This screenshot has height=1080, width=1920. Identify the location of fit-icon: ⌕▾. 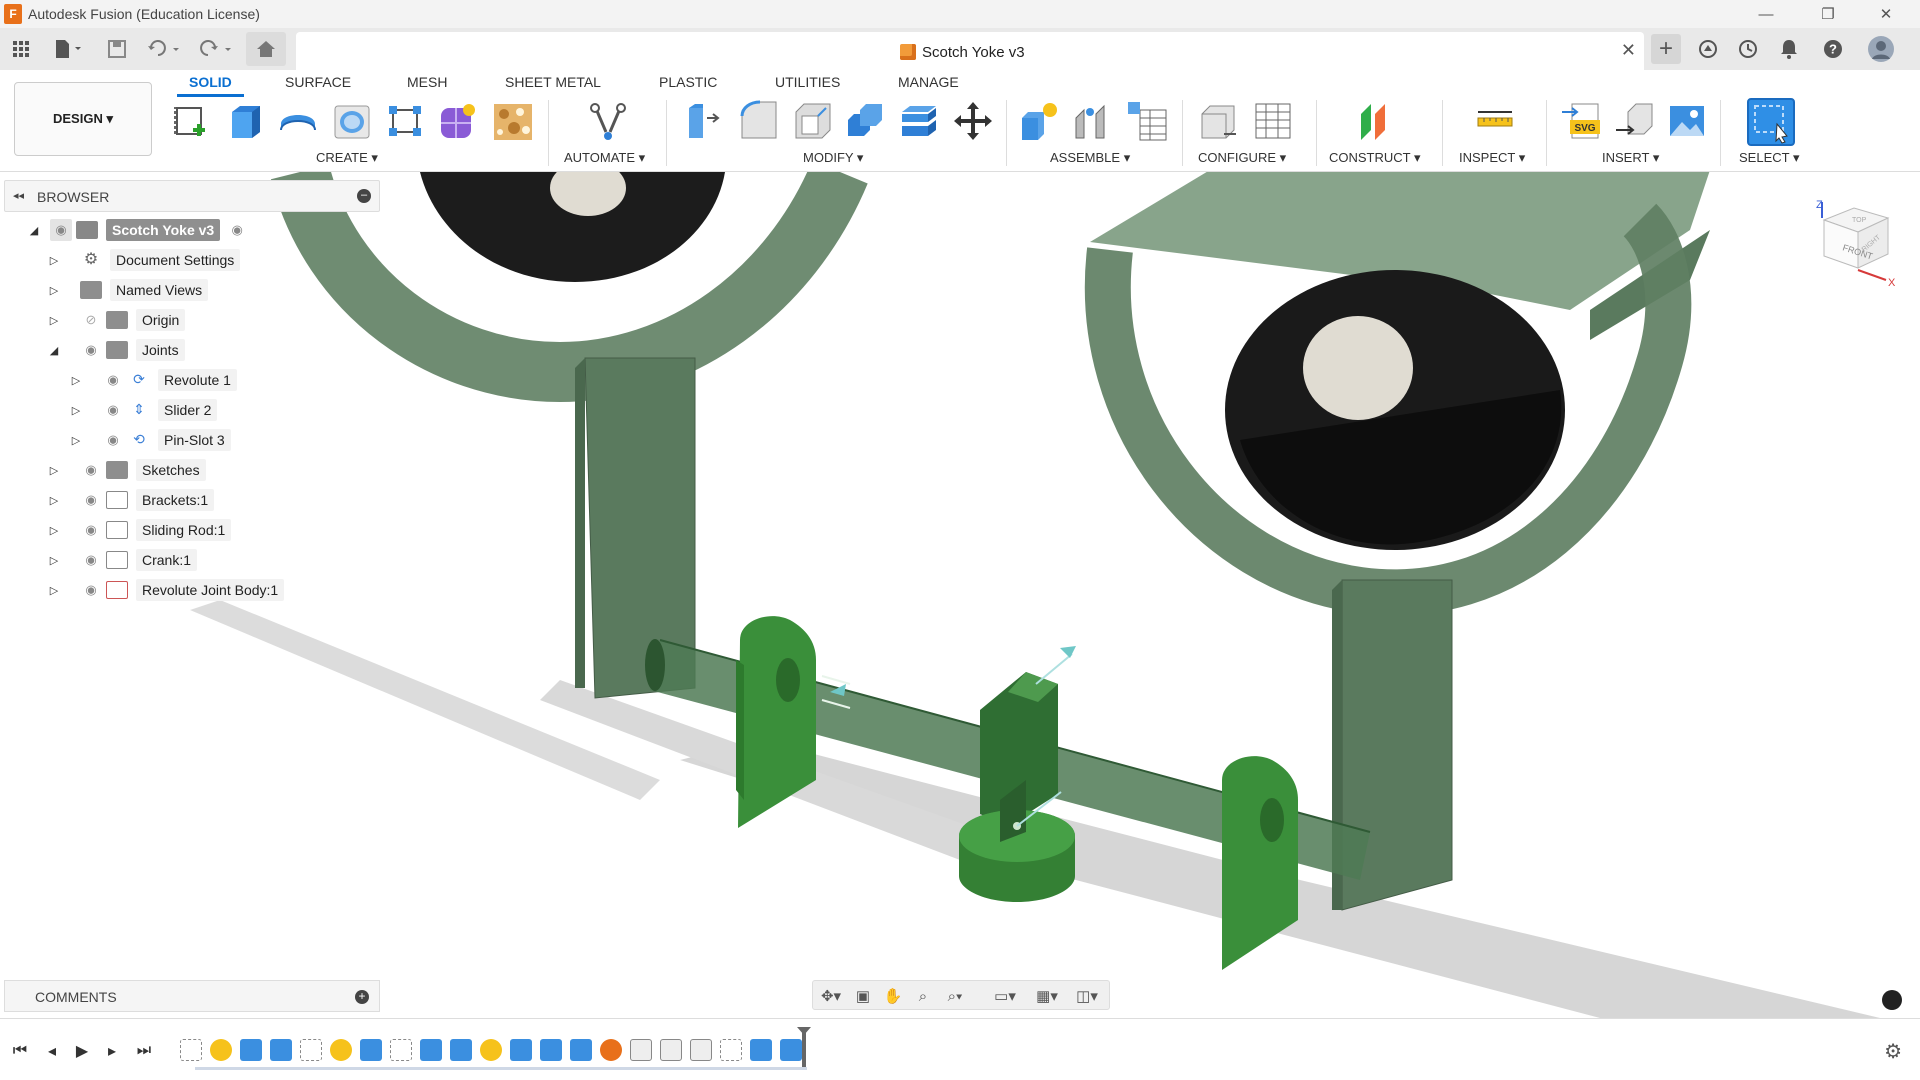
(955, 996).